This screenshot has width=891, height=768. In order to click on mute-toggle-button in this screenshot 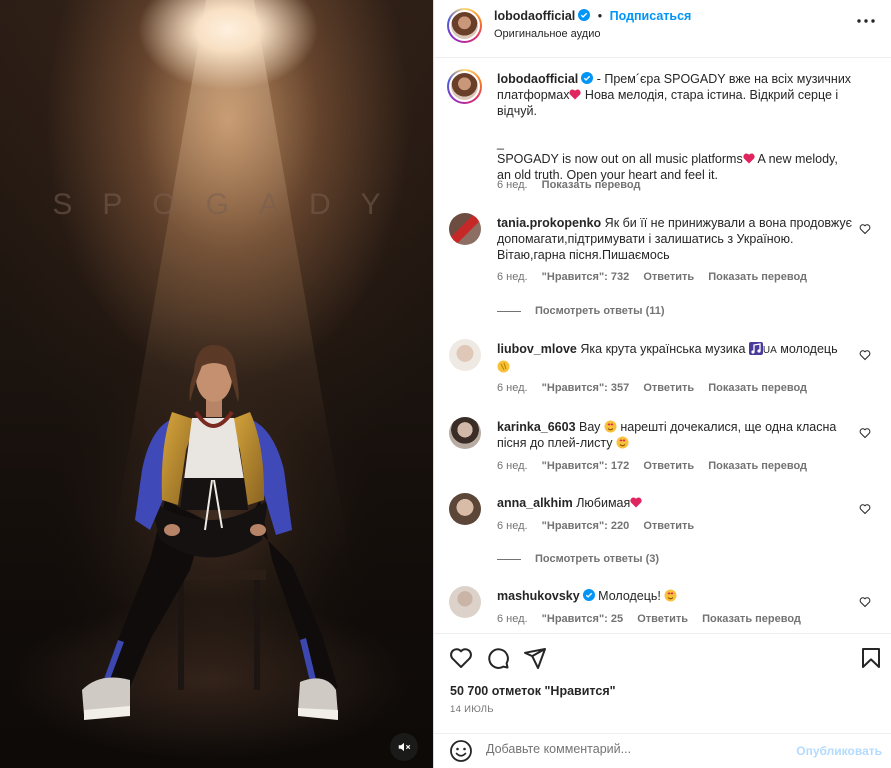, I will do `click(404, 747)`.